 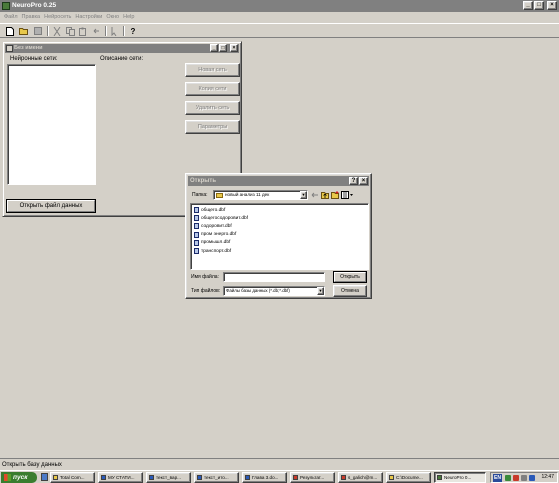 I want to click on app-title: NeuroPro 0.25, so click(x=34, y=5).